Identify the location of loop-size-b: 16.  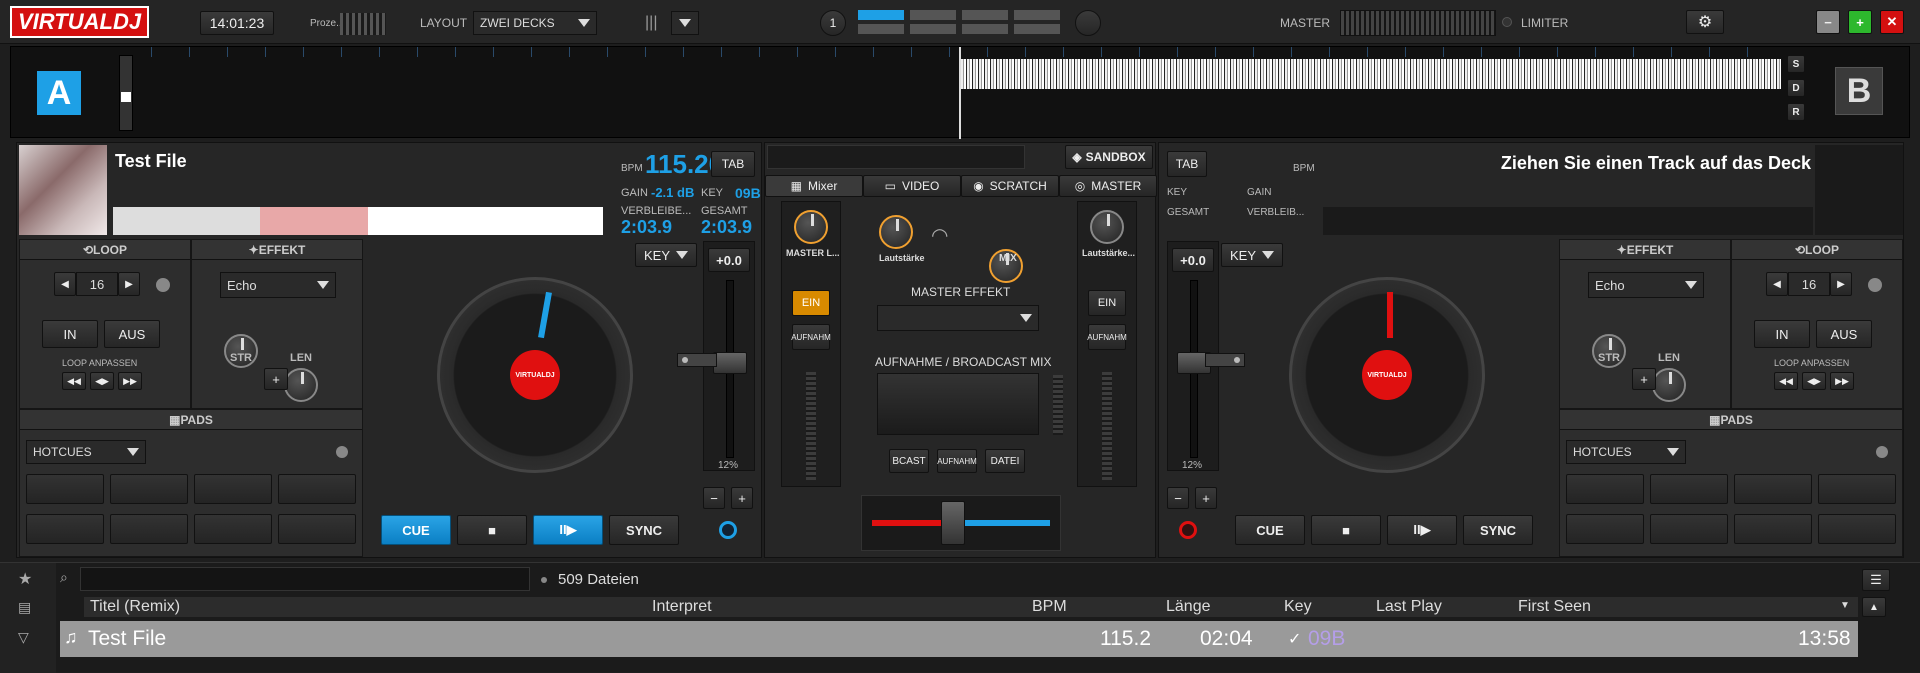
(1809, 284).